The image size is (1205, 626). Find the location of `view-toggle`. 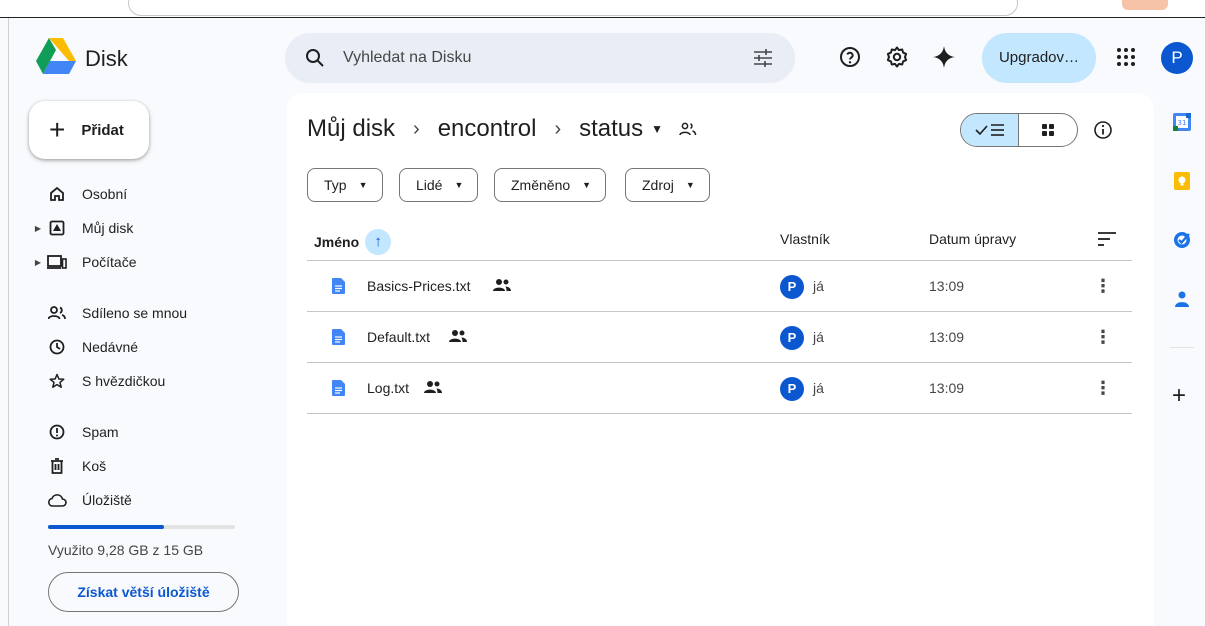

view-toggle is located at coordinates (1019, 130).